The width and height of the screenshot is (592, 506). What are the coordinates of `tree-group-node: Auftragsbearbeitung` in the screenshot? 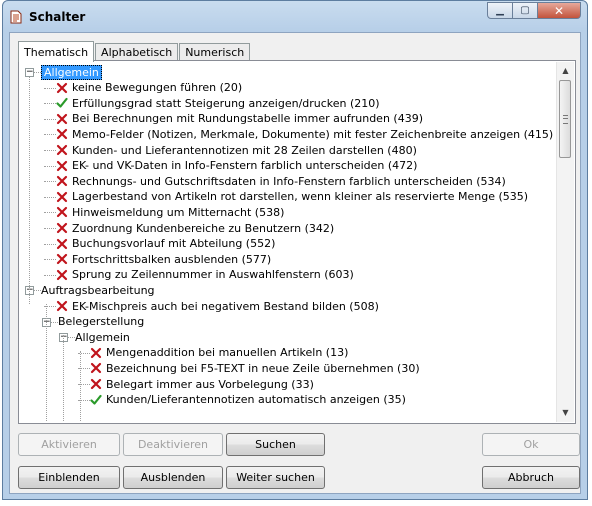 It's located at (98, 290).